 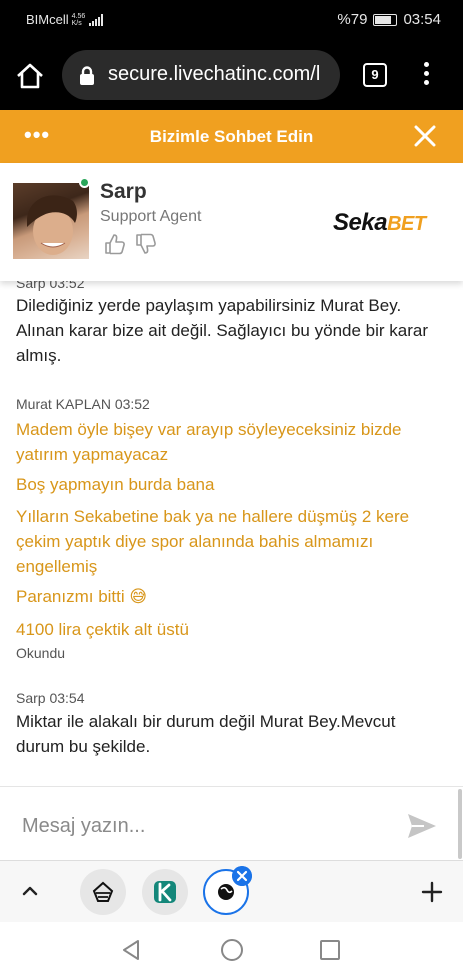 What do you see at coordinates (214, 74) in the screenshot?
I see `url-text: secure.livechatinc.com/l` at bounding box center [214, 74].